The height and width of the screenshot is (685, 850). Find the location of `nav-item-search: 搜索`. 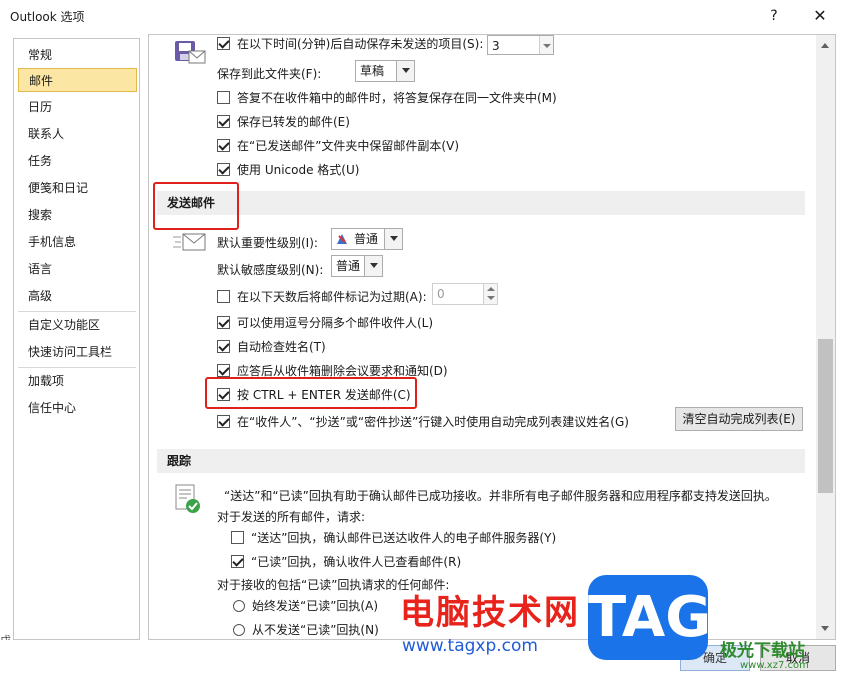

nav-item-search: 搜索 is located at coordinates (77, 215).